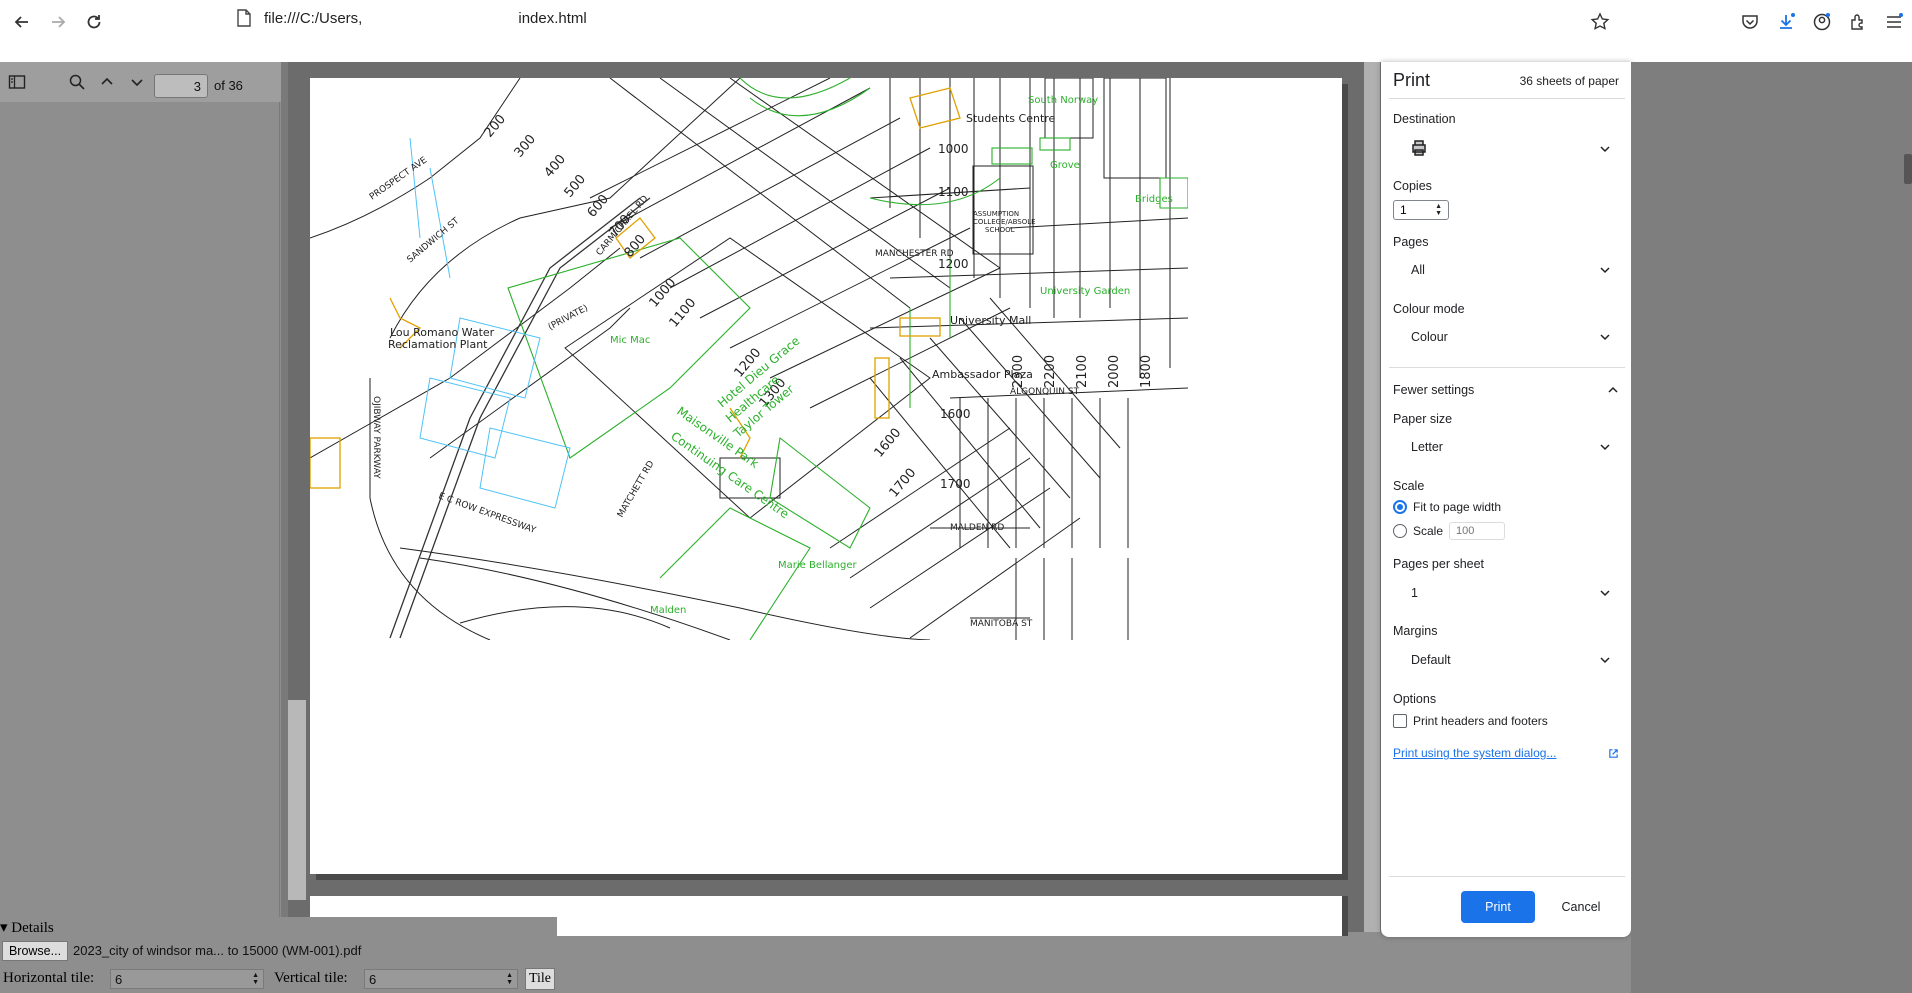 Image resolution: width=1912 pixels, height=993 pixels. I want to click on viewer-right-area, so click(1771, 527).